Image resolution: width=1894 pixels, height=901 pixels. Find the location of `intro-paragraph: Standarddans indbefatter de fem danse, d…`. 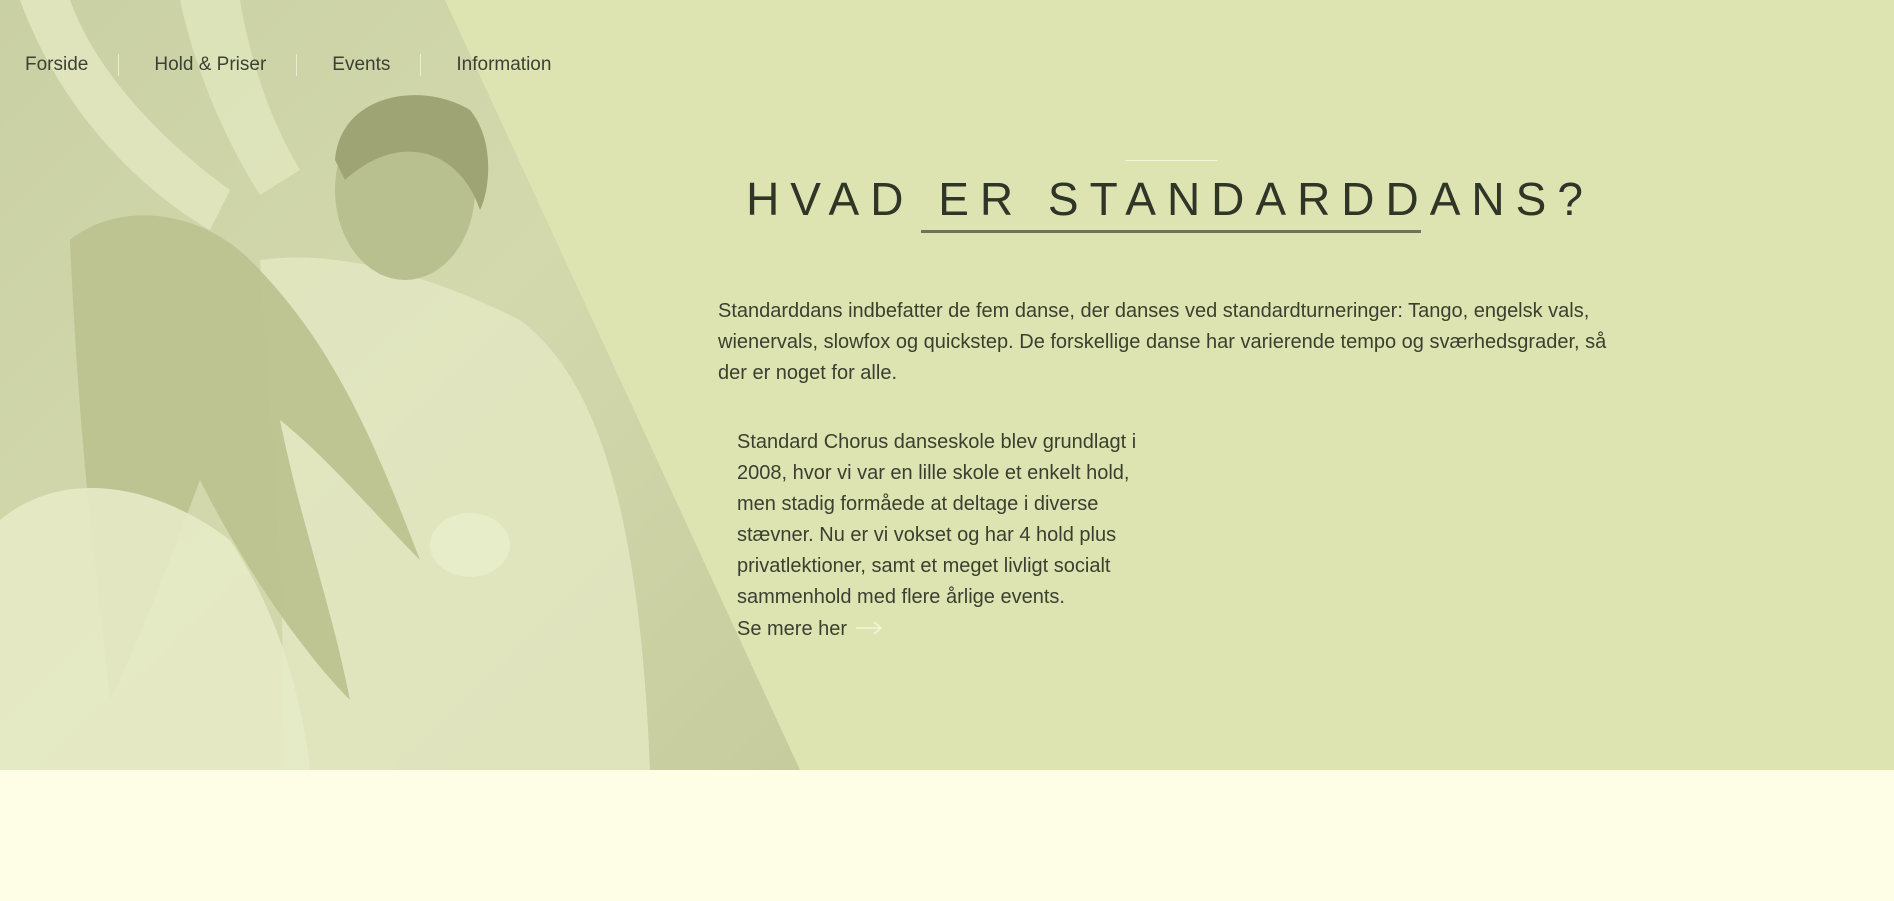

intro-paragraph: Standarddans indbefatter de fem danse, d… is located at coordinates (1162, 342).